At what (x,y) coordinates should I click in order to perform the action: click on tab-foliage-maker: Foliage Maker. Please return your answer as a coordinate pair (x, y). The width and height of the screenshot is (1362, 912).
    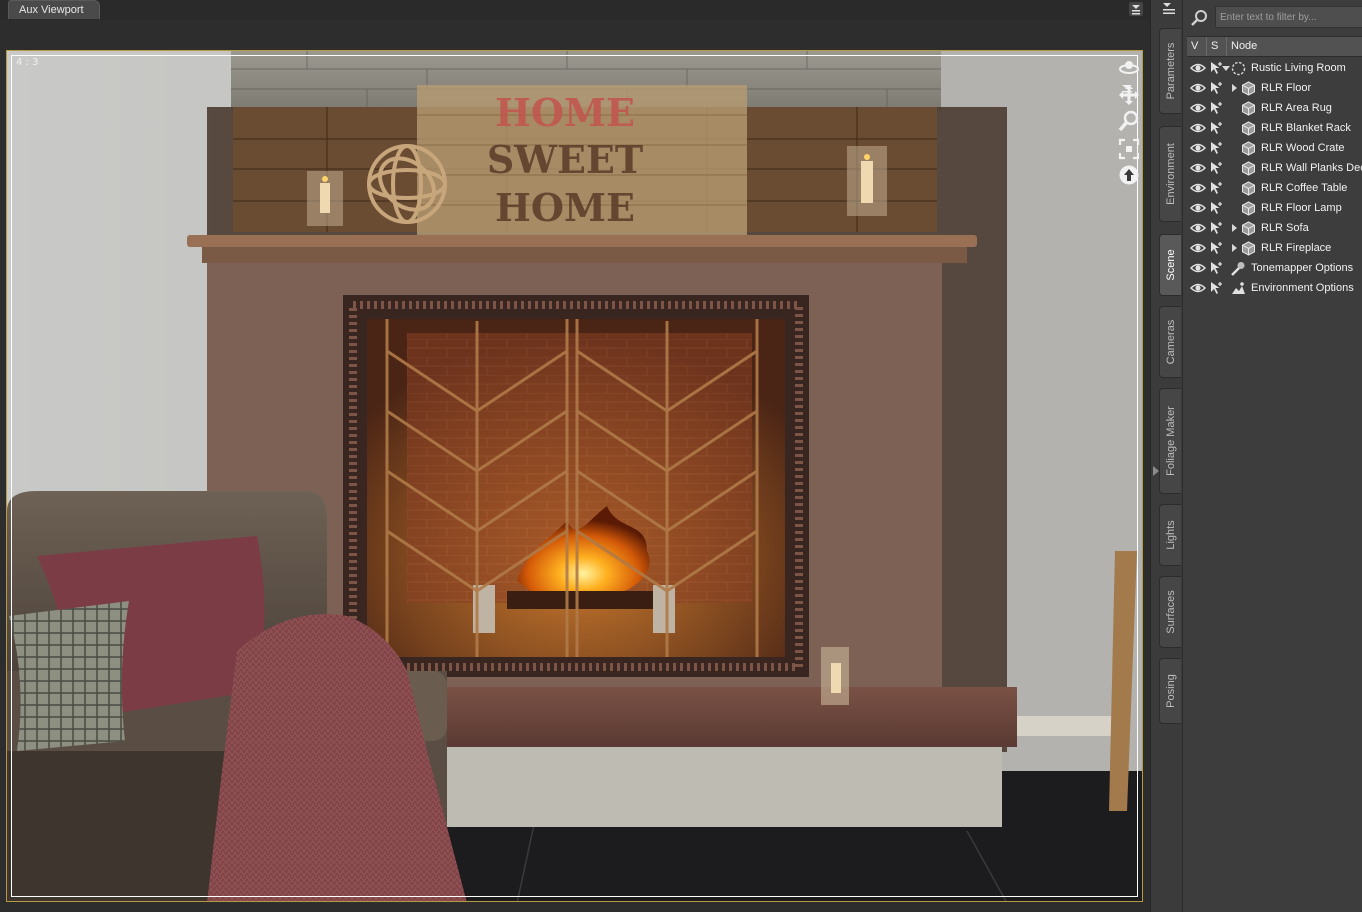
    Looking at the image, I should click on (1170, 441).